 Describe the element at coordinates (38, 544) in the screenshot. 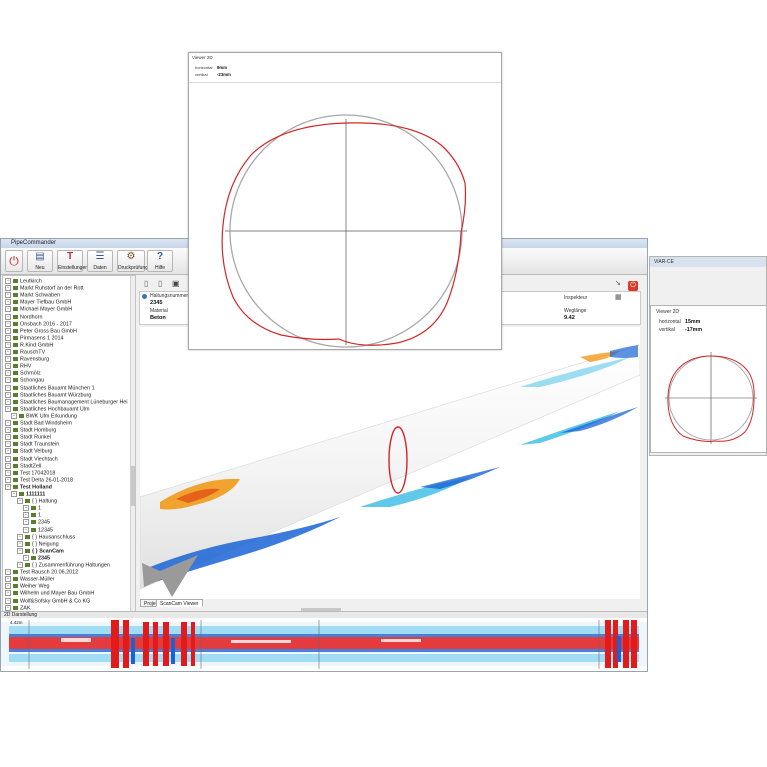

I see `tree-item: + { } Neigung` at that location.